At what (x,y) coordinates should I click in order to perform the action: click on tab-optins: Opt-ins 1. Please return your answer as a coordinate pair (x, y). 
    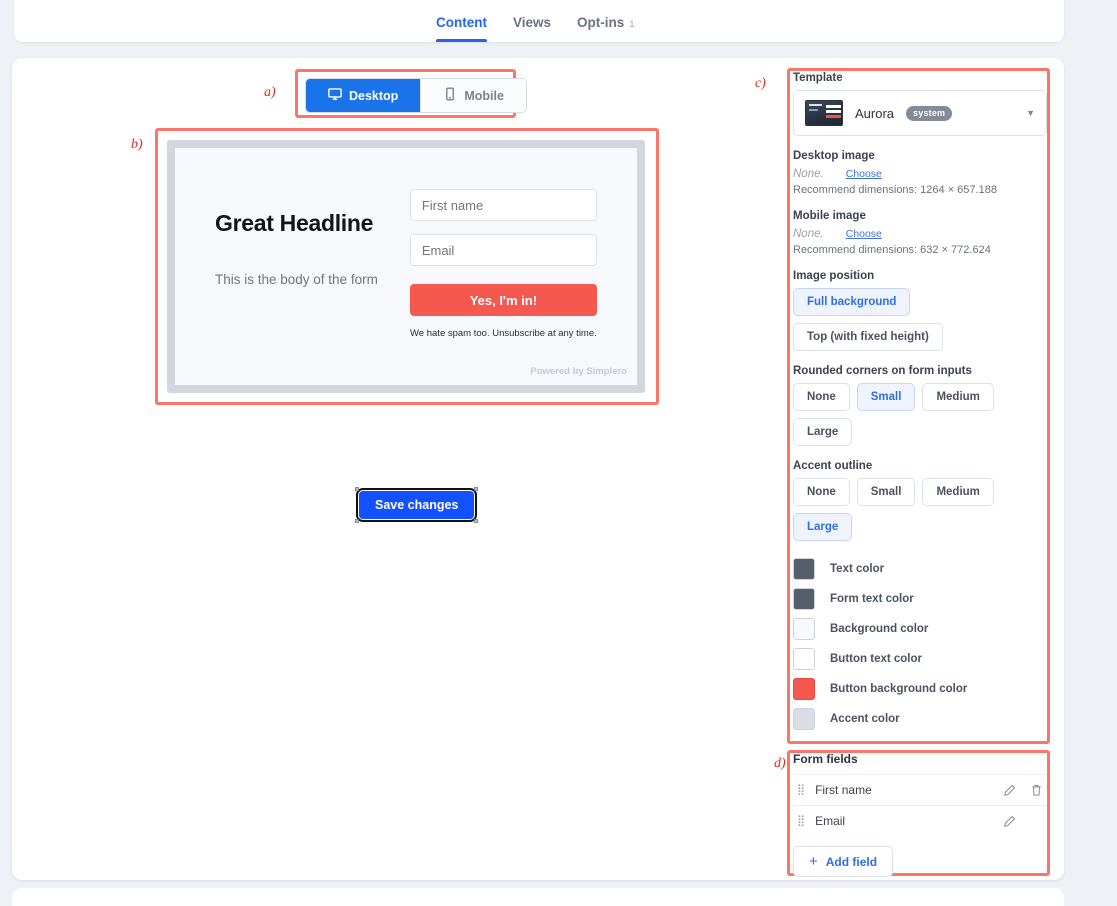
    Looking at the image, I should click on (606, 28).